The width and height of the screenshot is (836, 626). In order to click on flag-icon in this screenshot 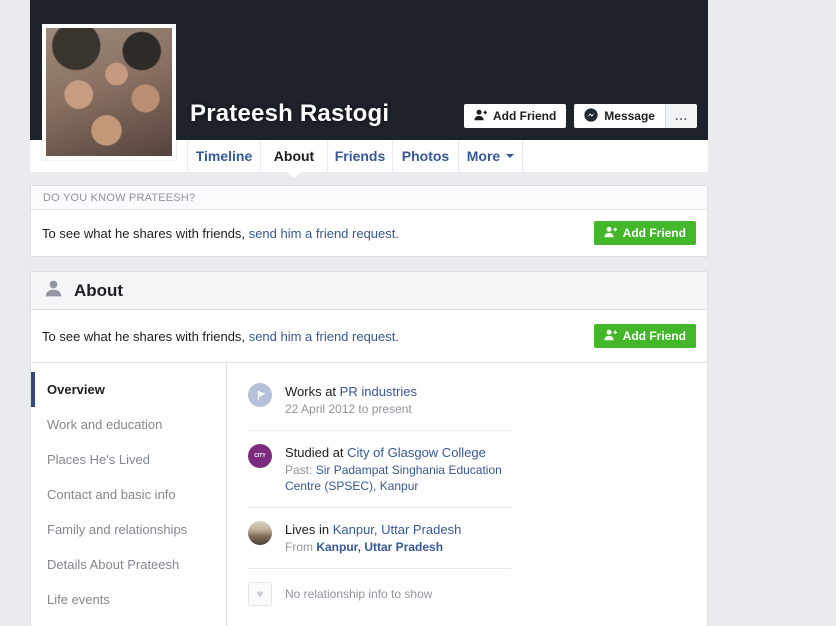, I will do `click(260, 395)`.